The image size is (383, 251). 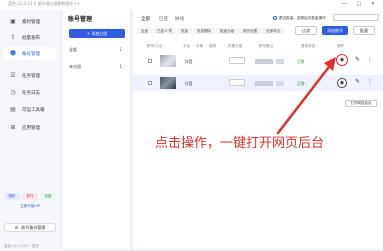 I want to click on chip-settings: 操作设置, so click(x=249, y=31).